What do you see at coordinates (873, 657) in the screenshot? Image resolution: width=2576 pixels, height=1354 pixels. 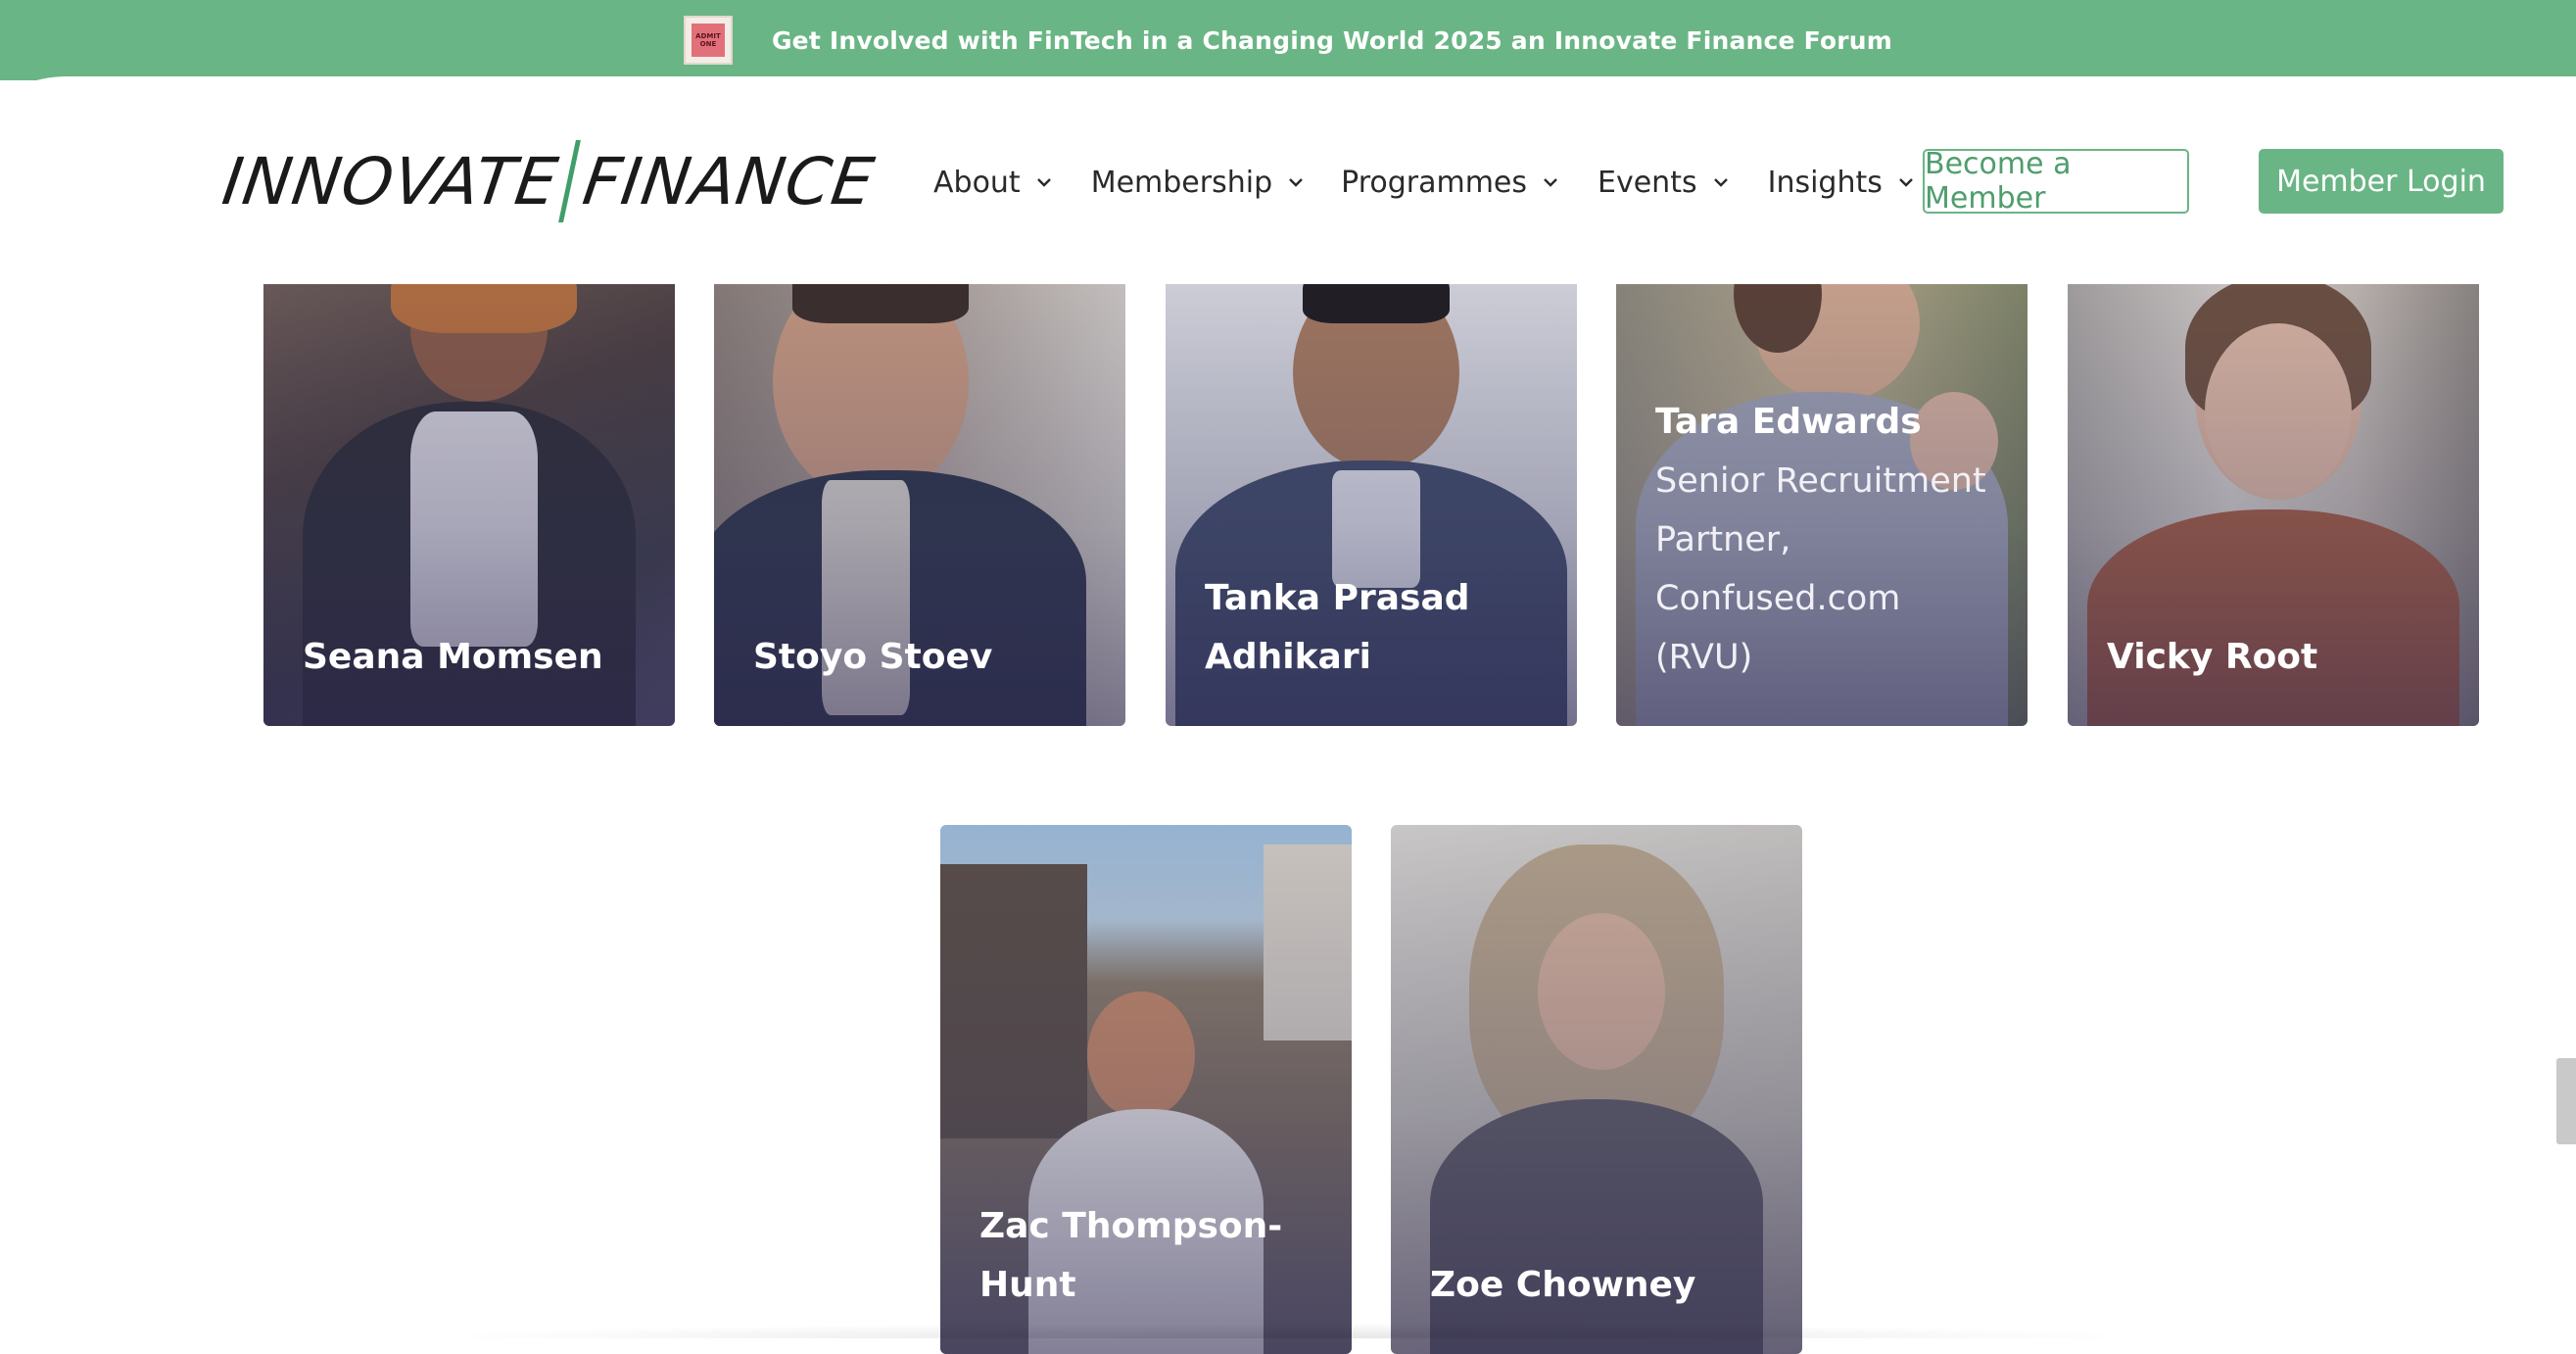 I see `person-name: Stoyo Stoev` at bounding box center [873, 657].